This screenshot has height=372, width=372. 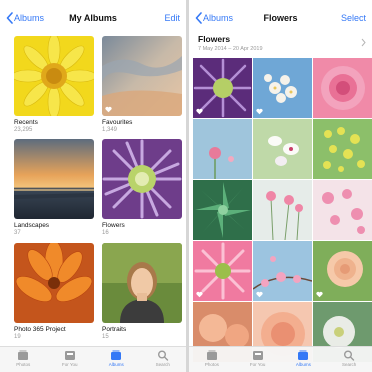 I want to click on album-name: Landscapes, so click(x=32, y=225).